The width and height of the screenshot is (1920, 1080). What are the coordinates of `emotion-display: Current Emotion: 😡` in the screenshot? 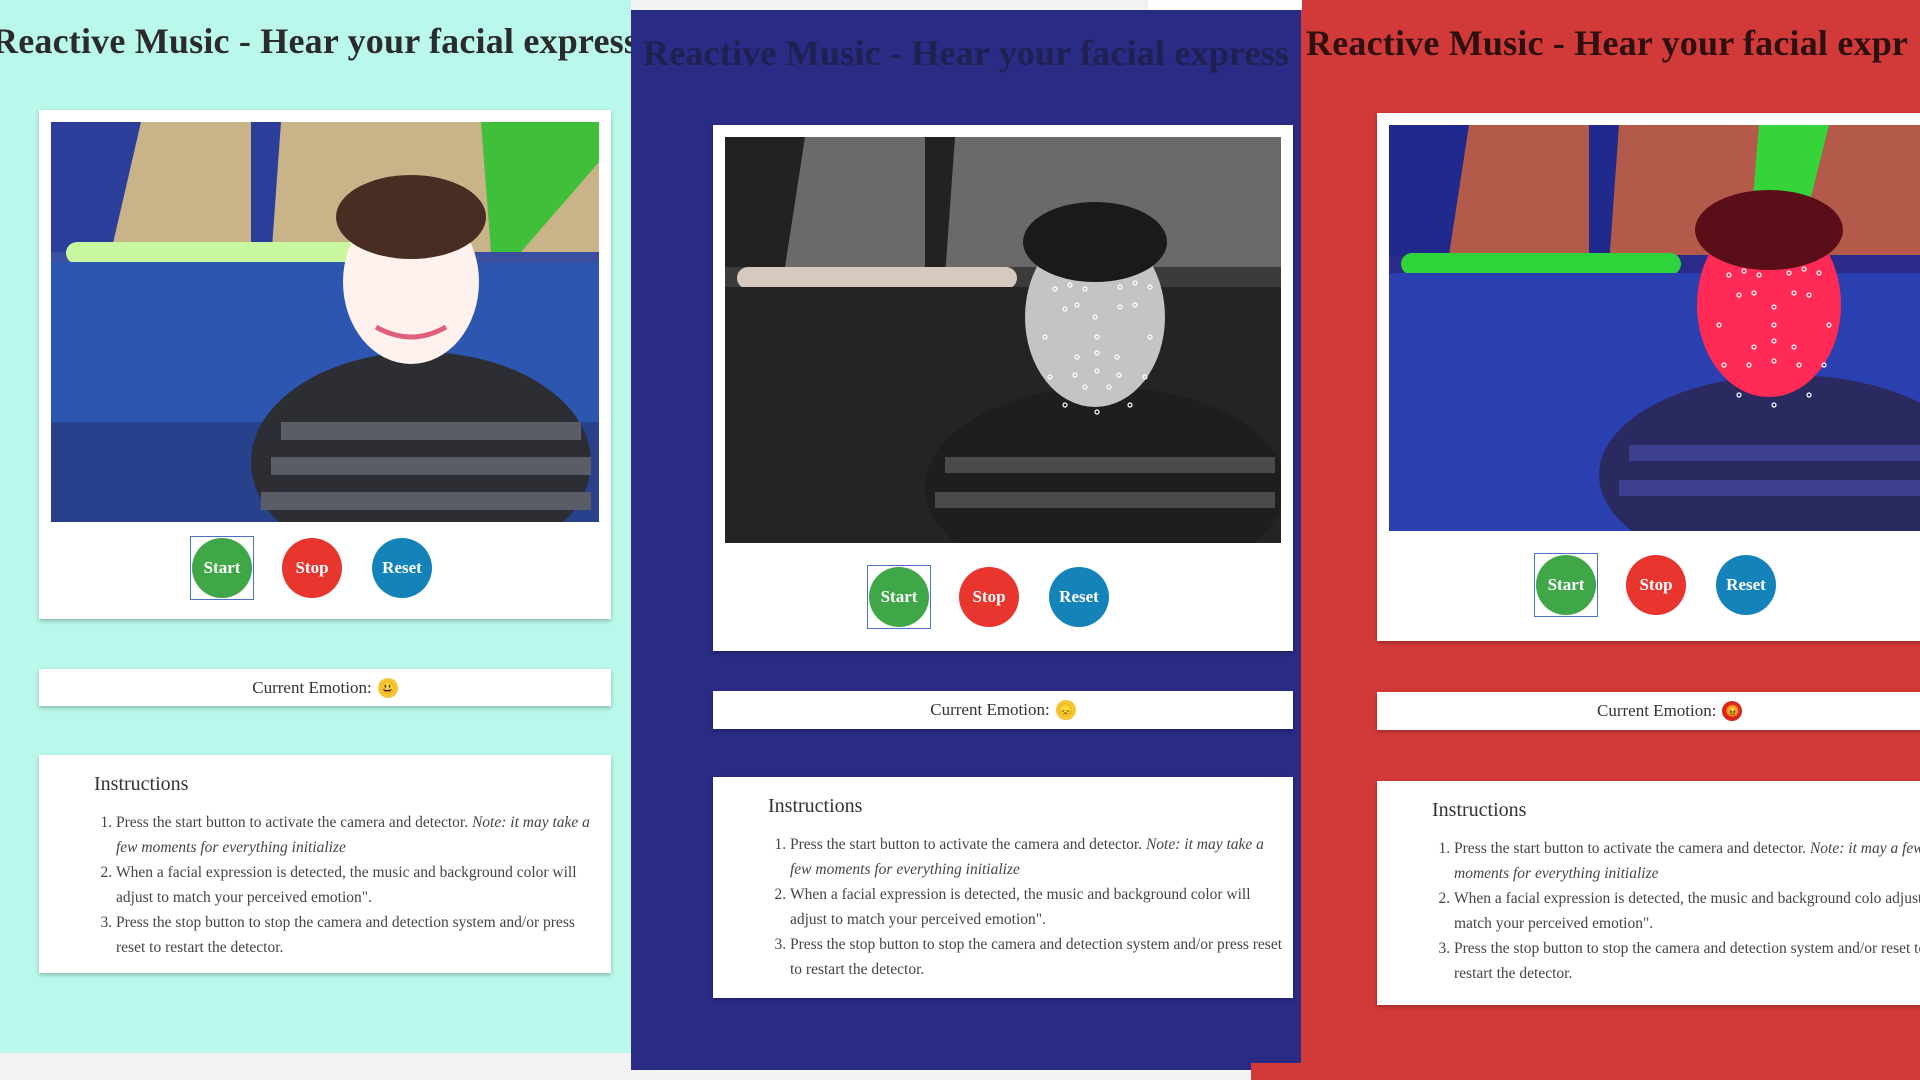 It's located at (1648, 711).